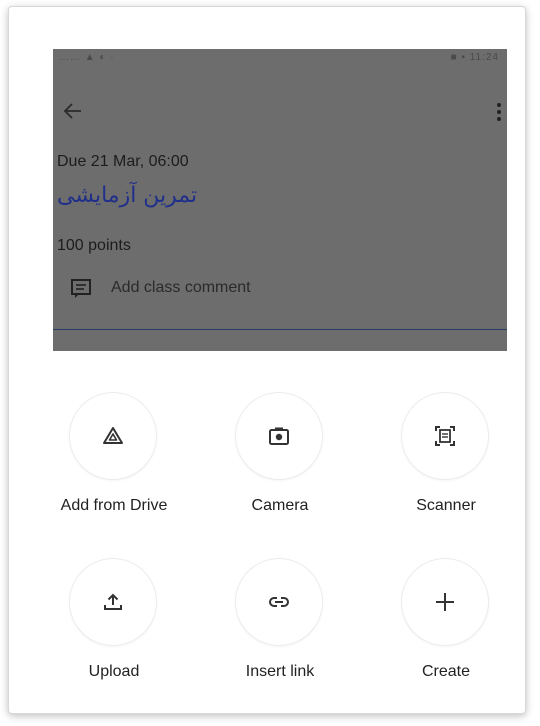 The width and height of the screenshot is (540, 726). I want to click on drive-icon, so click(113, 435).